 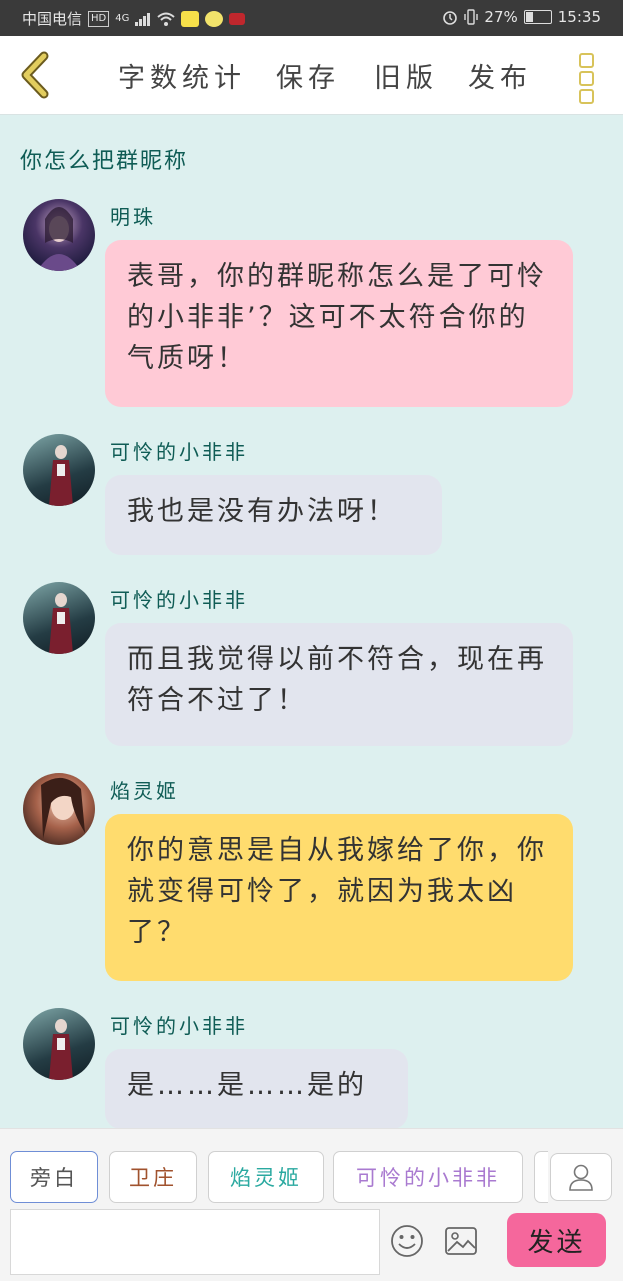 What do you see at coordinates (461, 1241) in the screenshot?
I see `image-icon` at bounding box center [461, 1241].